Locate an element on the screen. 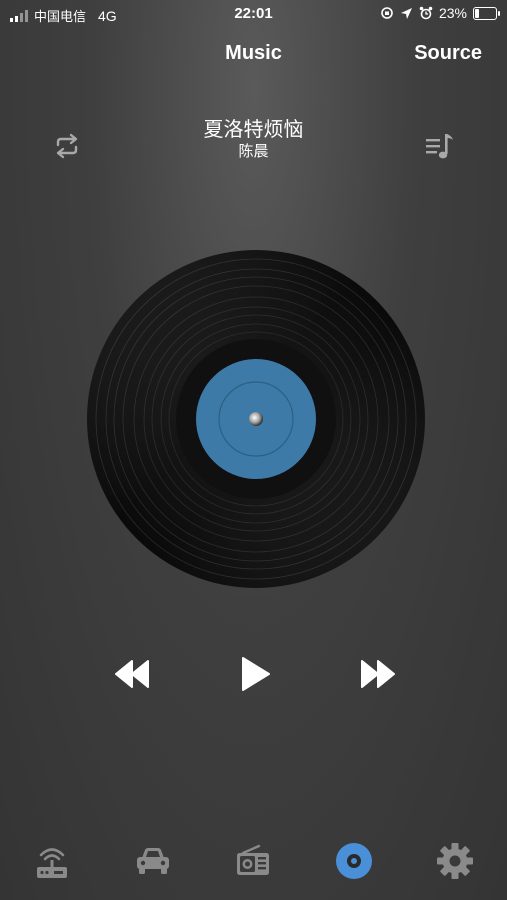 The width and height of the screenshot is (507, 900). tab-radio is located at coordinates (253, 861).